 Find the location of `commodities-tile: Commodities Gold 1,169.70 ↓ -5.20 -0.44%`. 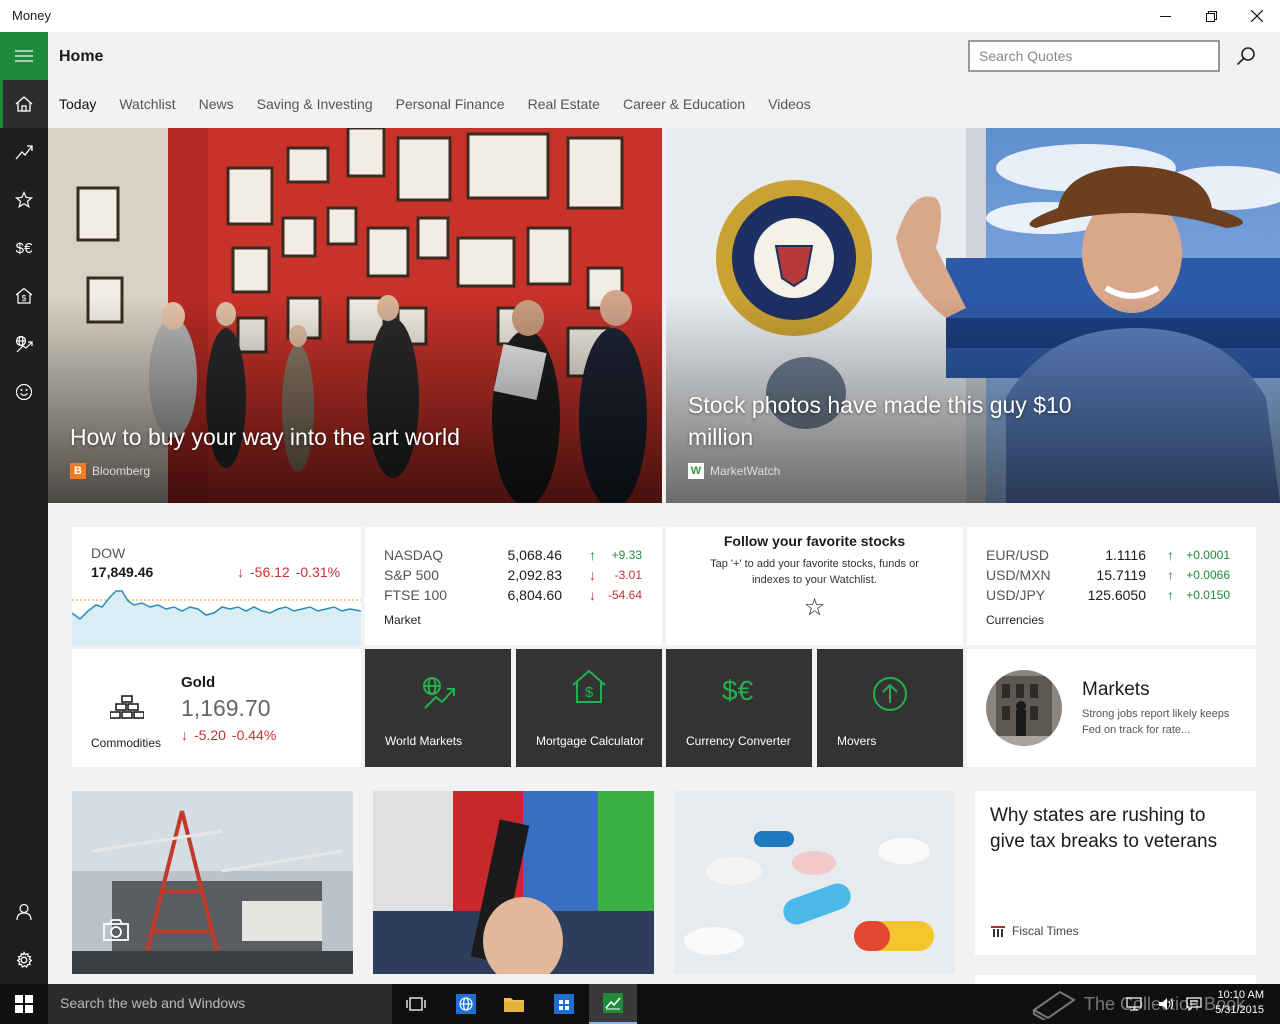

commodities-tile: Commodities Gold 1,169.70 ↓ -5.20 -0.44% is located at coordinates (216, 708).